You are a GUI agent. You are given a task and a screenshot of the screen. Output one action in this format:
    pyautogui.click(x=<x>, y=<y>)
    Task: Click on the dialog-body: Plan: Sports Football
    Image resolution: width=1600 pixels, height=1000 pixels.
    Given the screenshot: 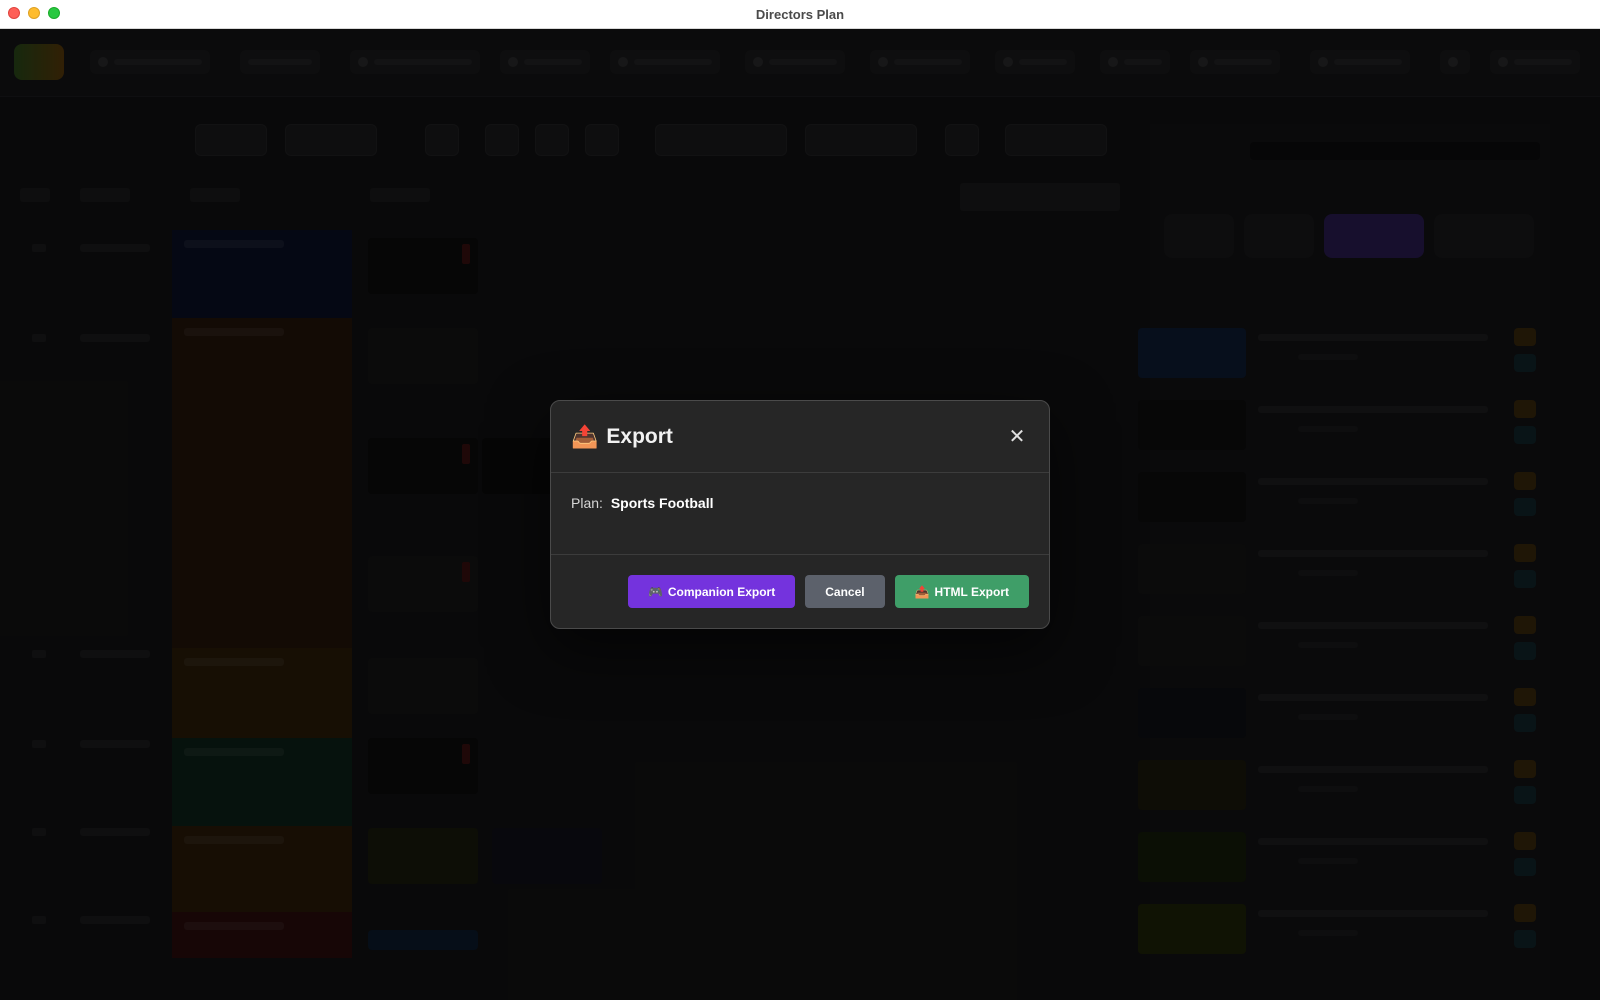 What is the action you would take?
    pyautogui.click(x=800, y=514)
    